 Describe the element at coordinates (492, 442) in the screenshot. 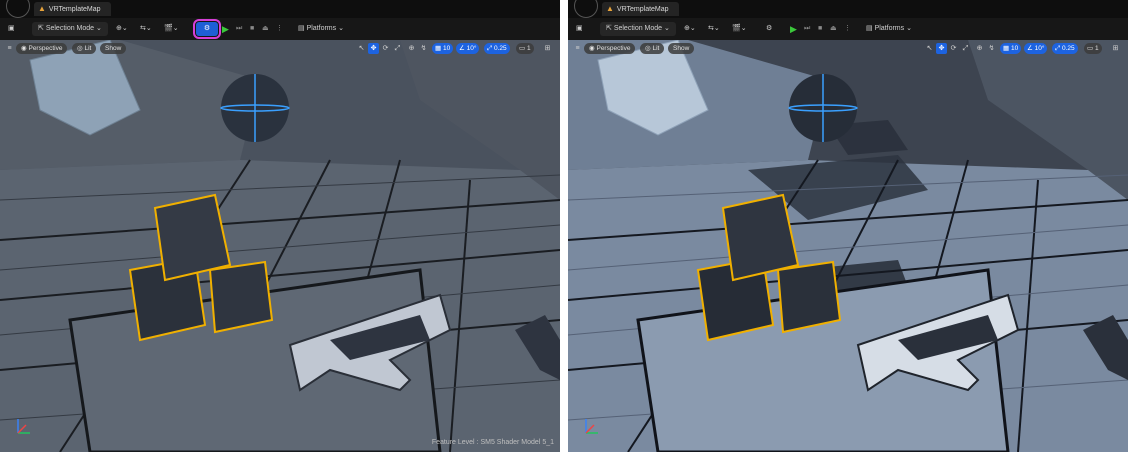

I see `feature-level-label: Feature Level : SM5 Shader Model 5_1` at that location.